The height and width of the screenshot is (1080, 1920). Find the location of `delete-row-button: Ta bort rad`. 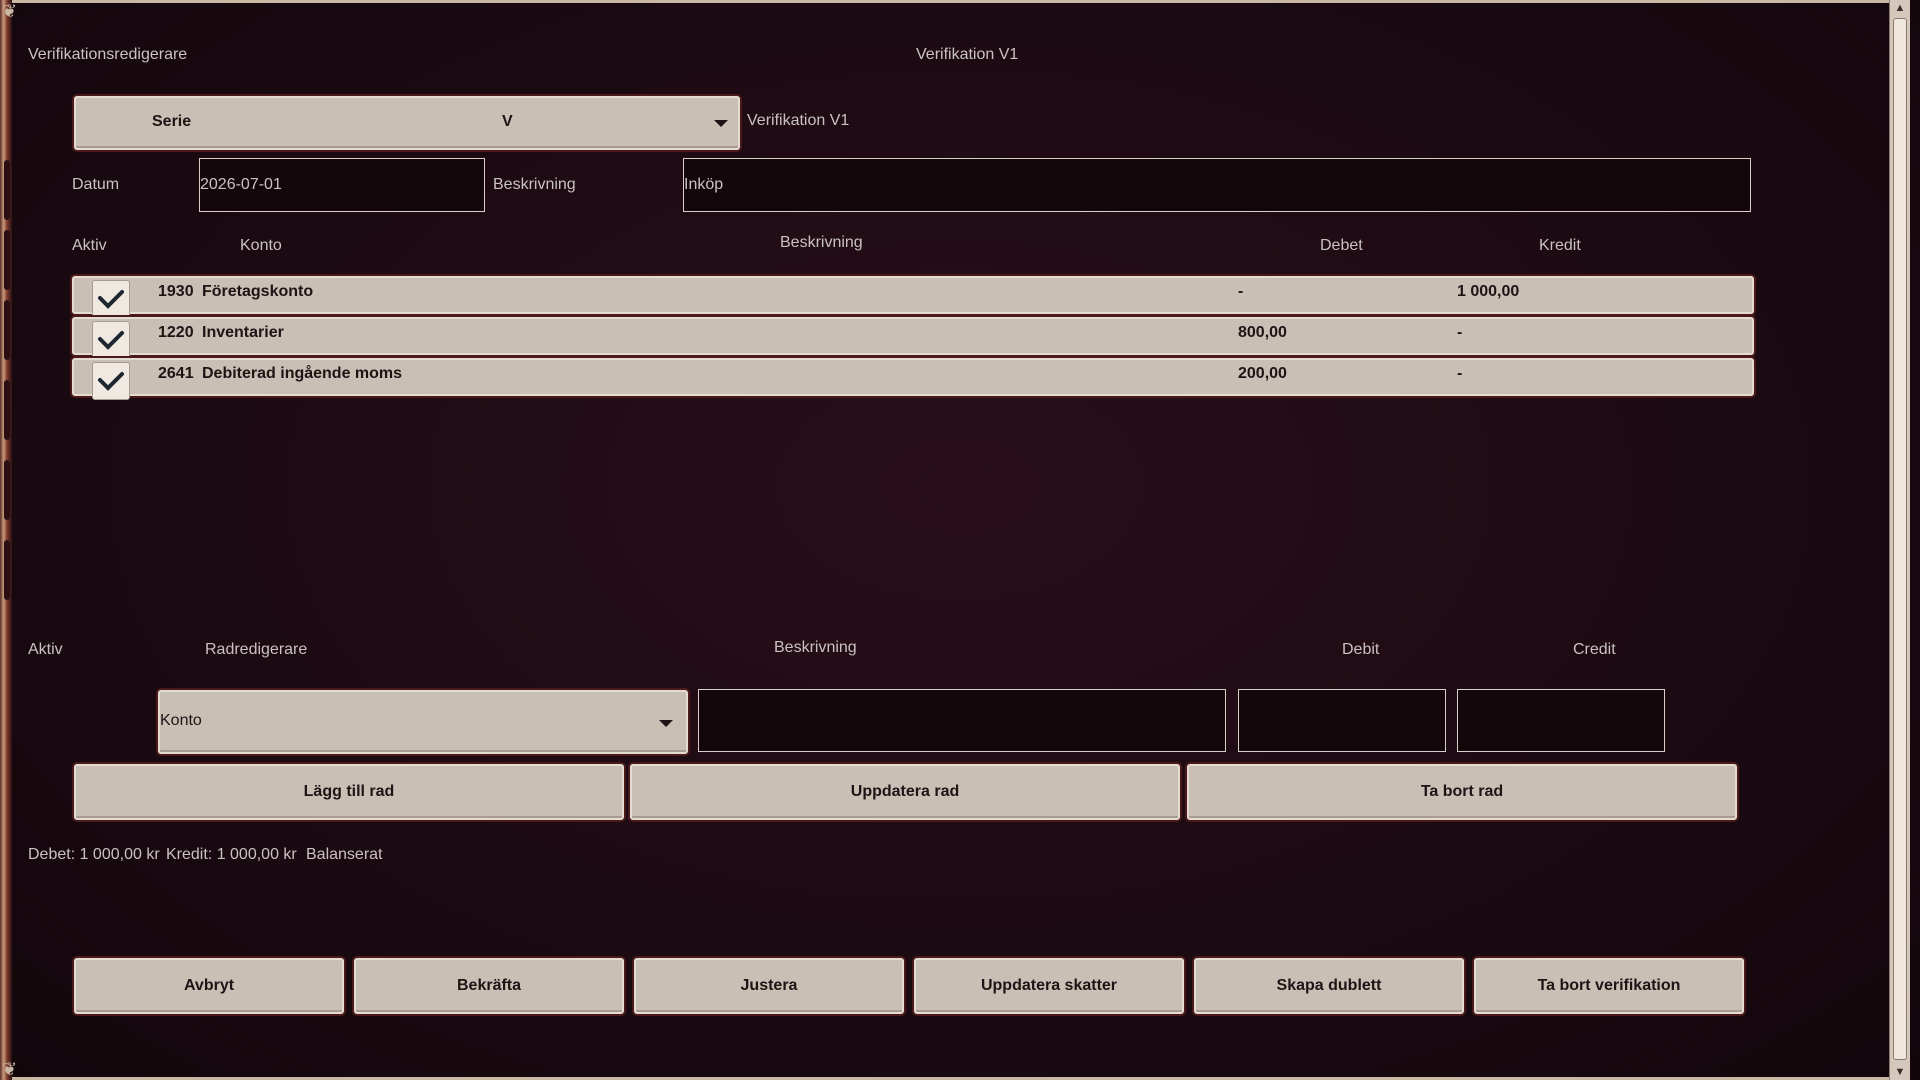

delete-row-button: Ta bort rad is located at coordinates (1462, 792).